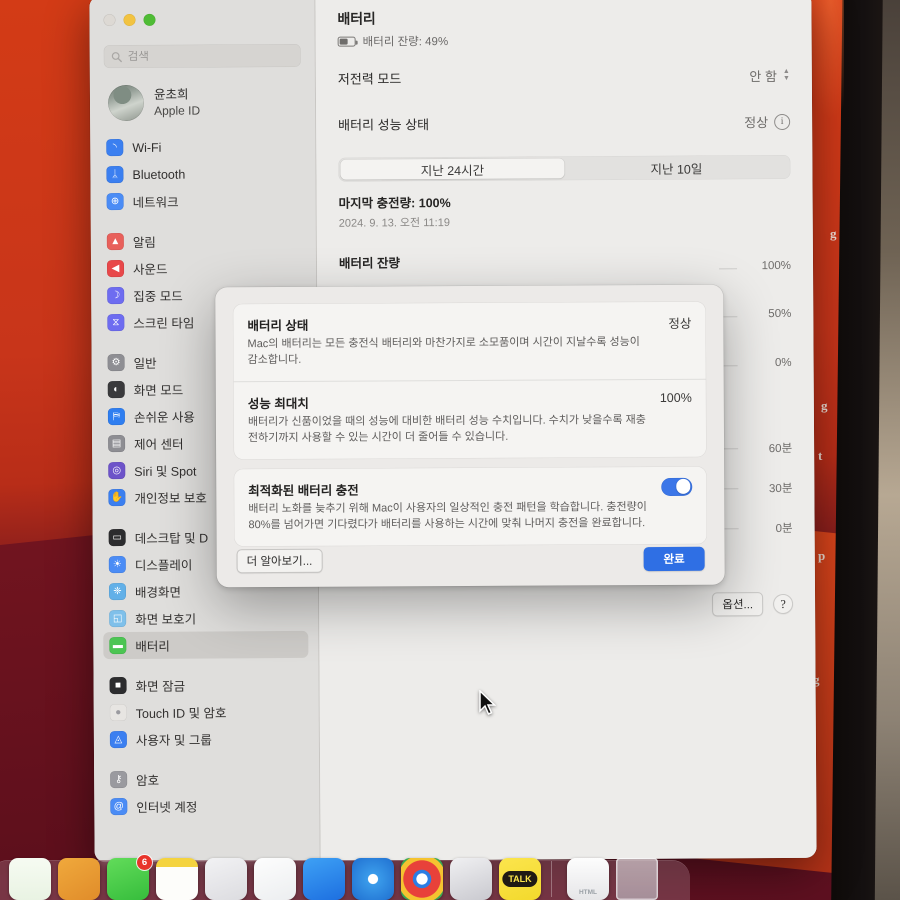  Describe the element at coordinates (144, 242) in the screenshot. I see `sidebar-item-label: 알림` at that location.